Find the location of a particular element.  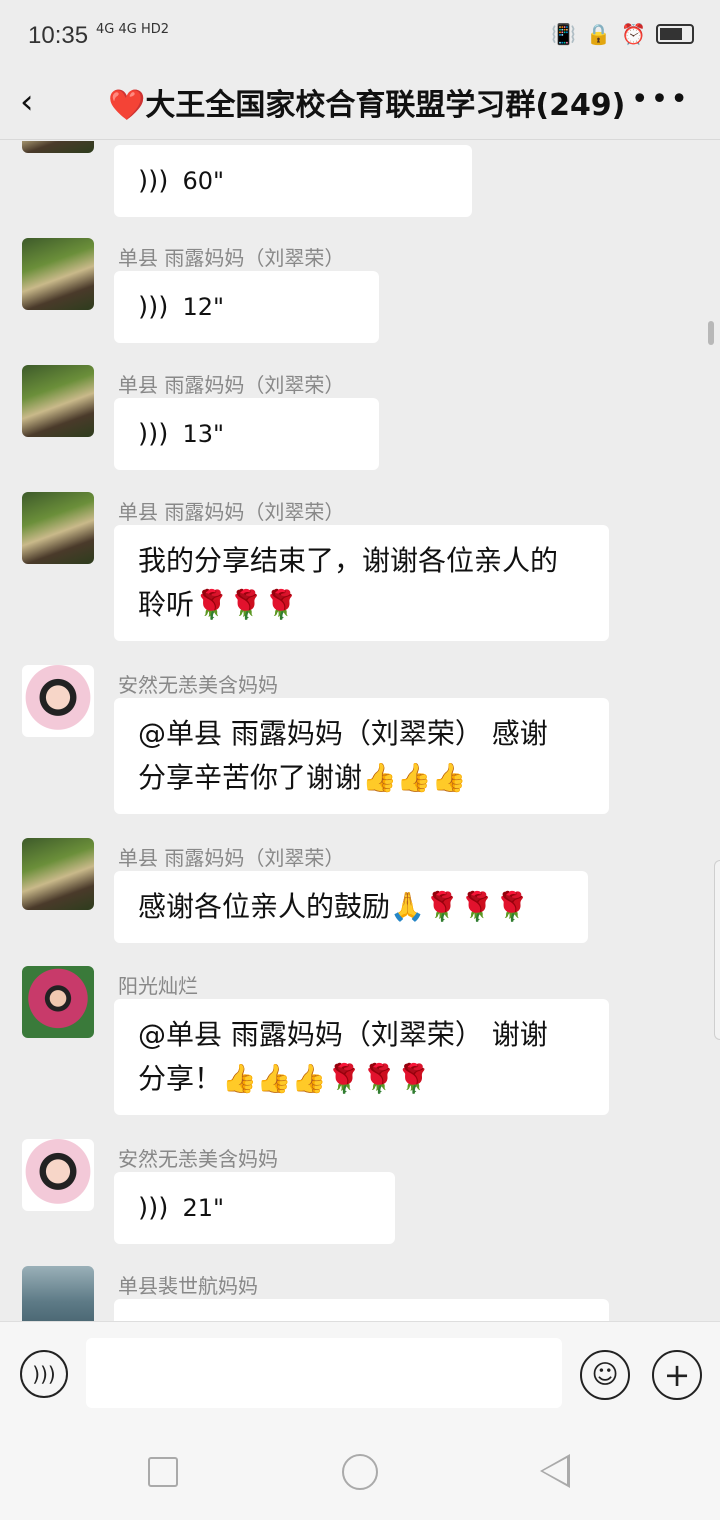

text-message: 感谢各位亲人的鼓励🙏🌹🌹🌹 is located at coordinates (351, 907).